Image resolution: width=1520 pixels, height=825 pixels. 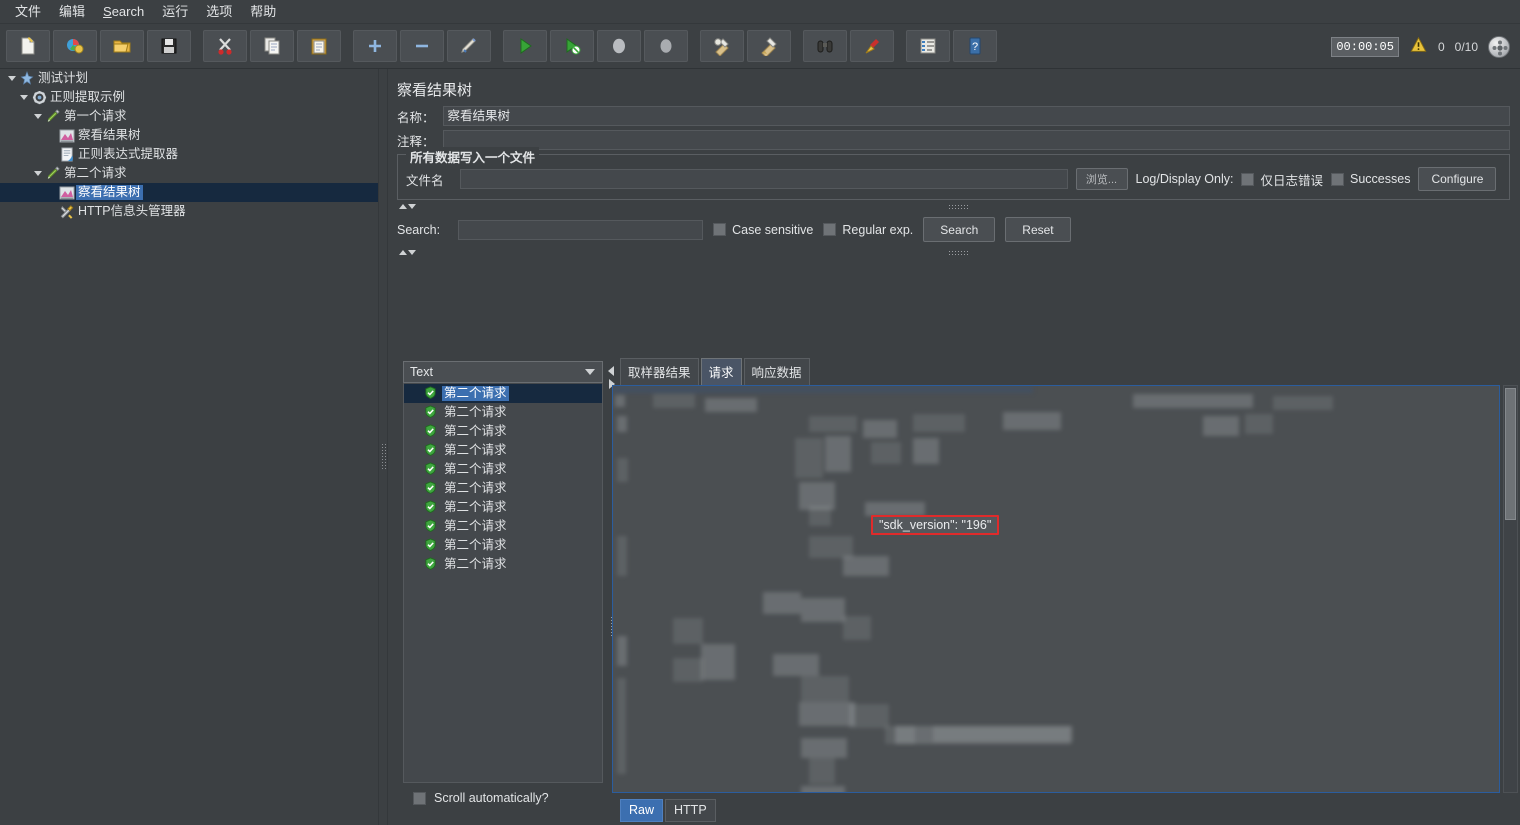 What do you see at coordinates (122, 46) in the screenshot?
I see `open-button` at bounding box center [122, 46].